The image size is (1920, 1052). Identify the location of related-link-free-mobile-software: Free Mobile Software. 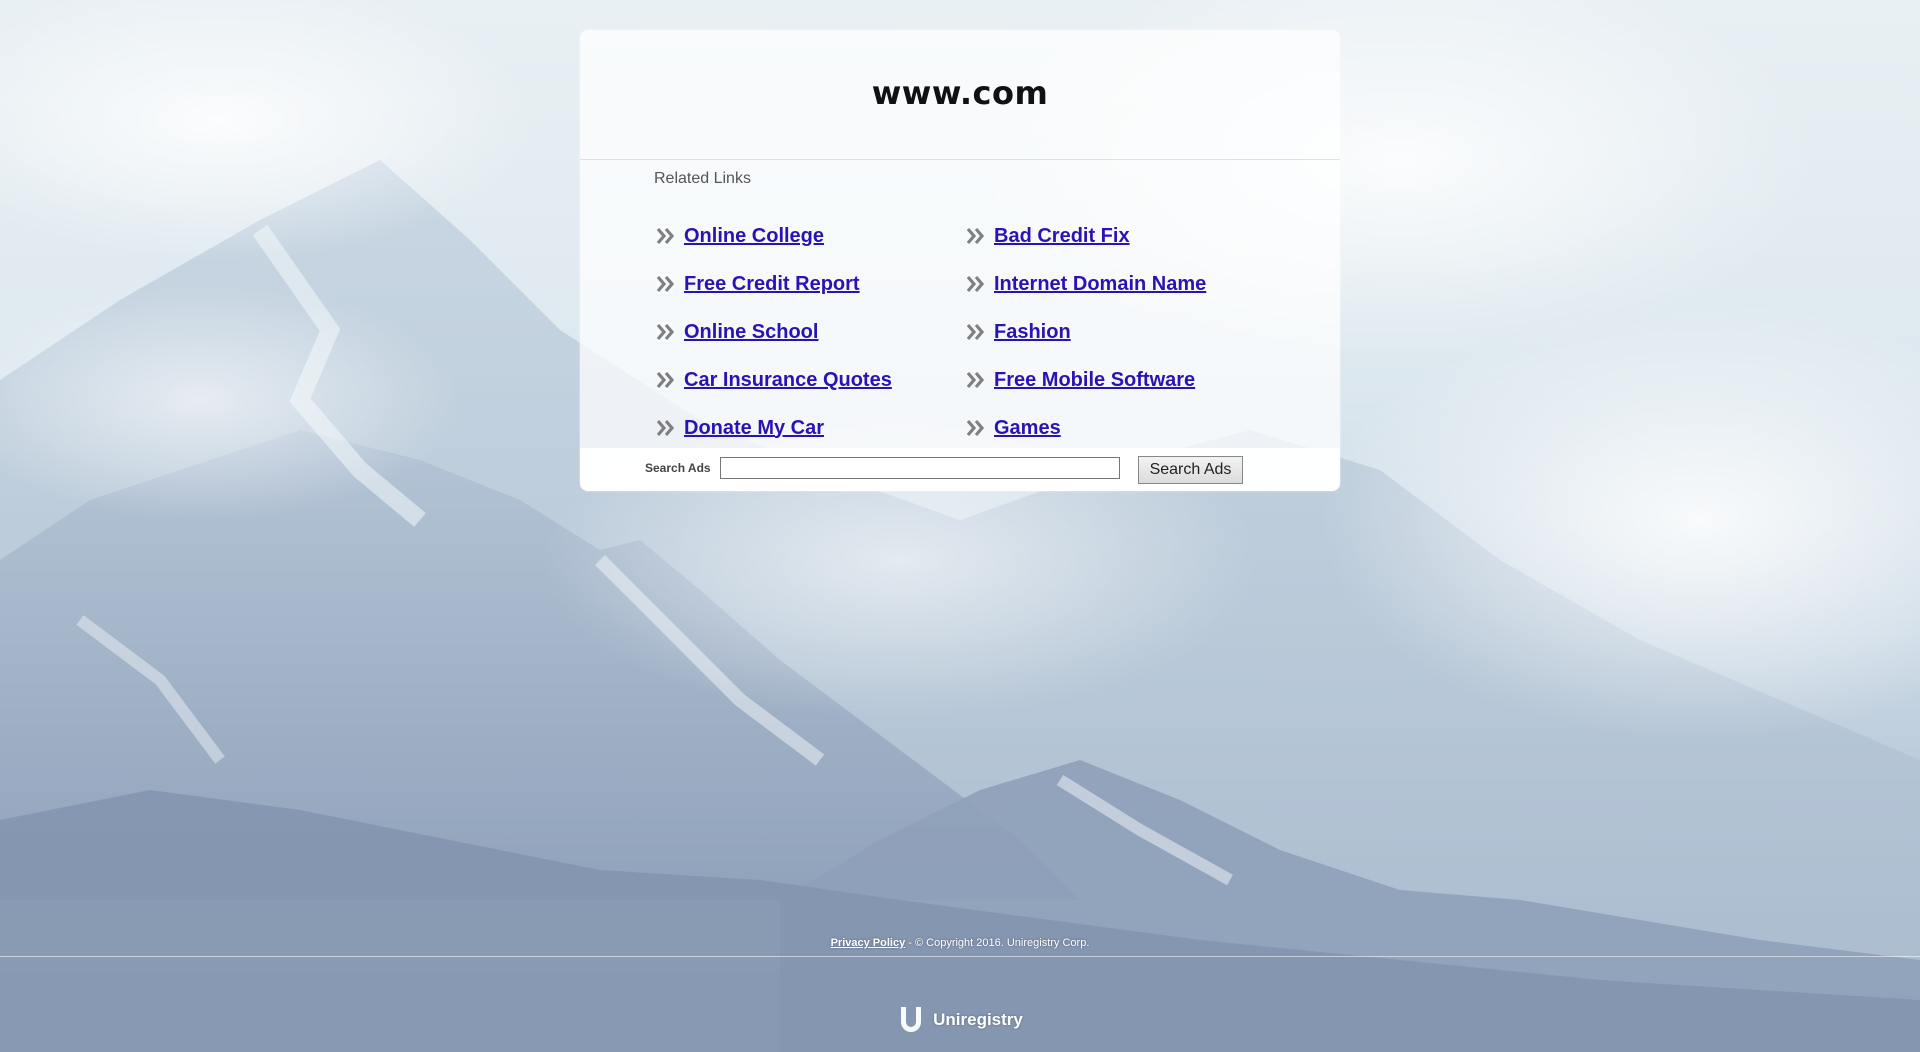
(1080, 380).